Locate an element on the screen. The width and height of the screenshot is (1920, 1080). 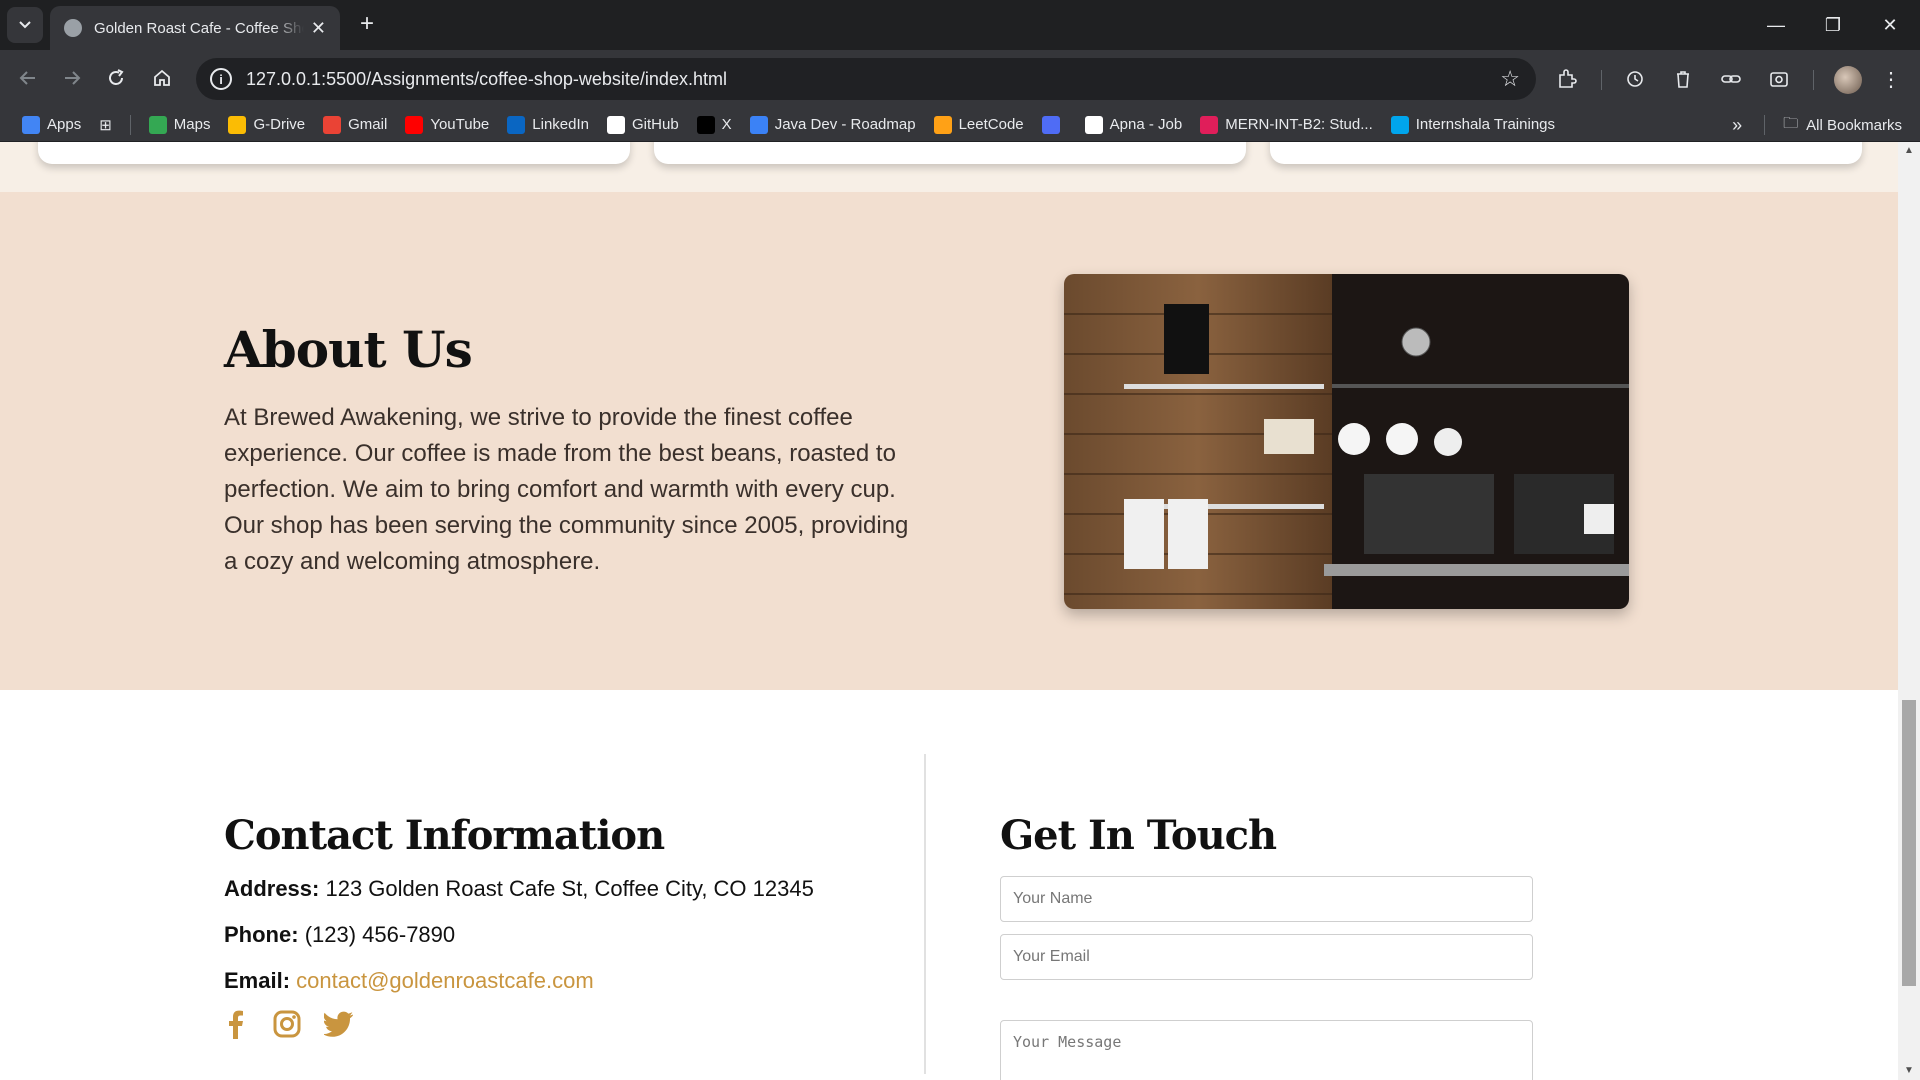
bookmark-label: Maps is located at coordinates (192, 124).